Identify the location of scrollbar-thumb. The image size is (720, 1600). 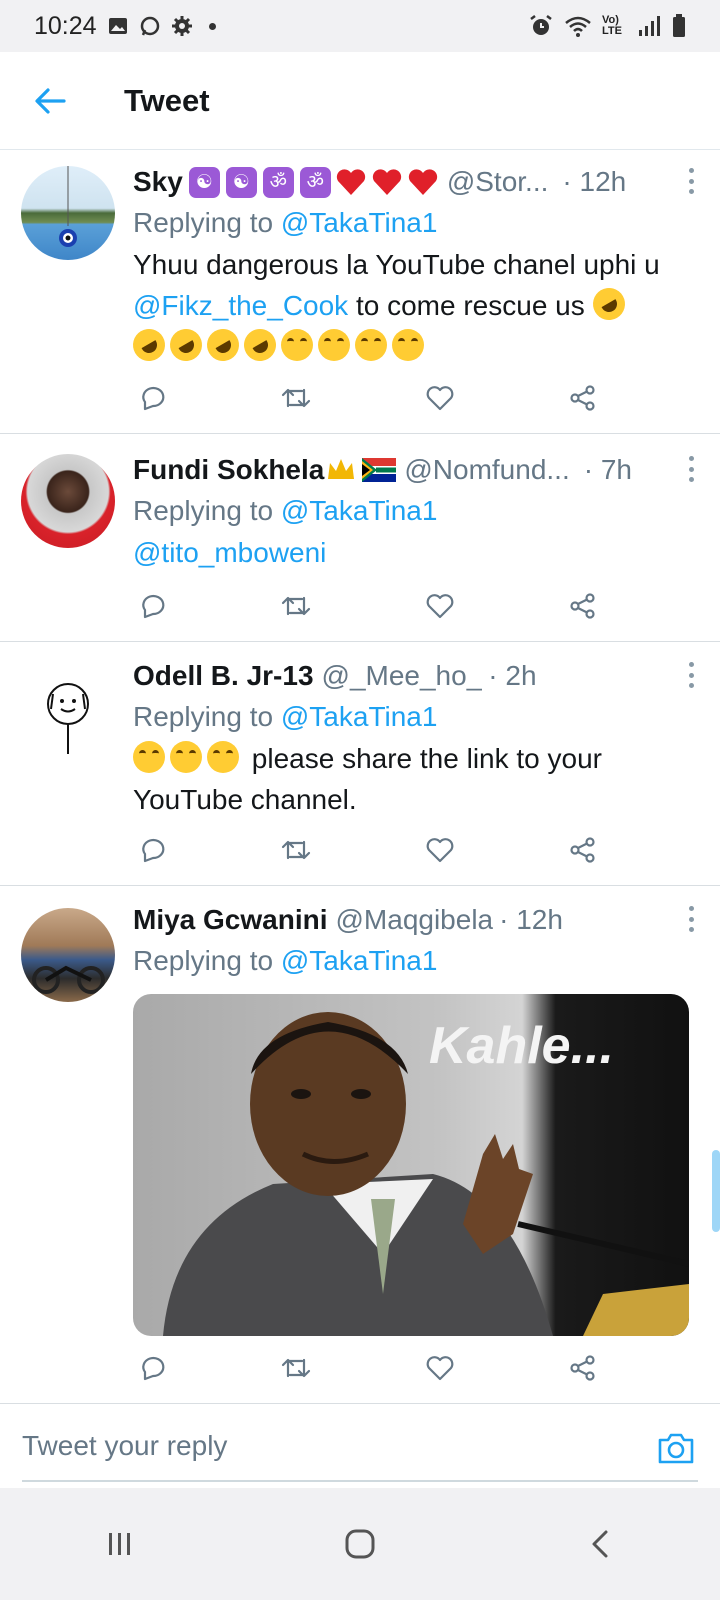
(716, 1191).